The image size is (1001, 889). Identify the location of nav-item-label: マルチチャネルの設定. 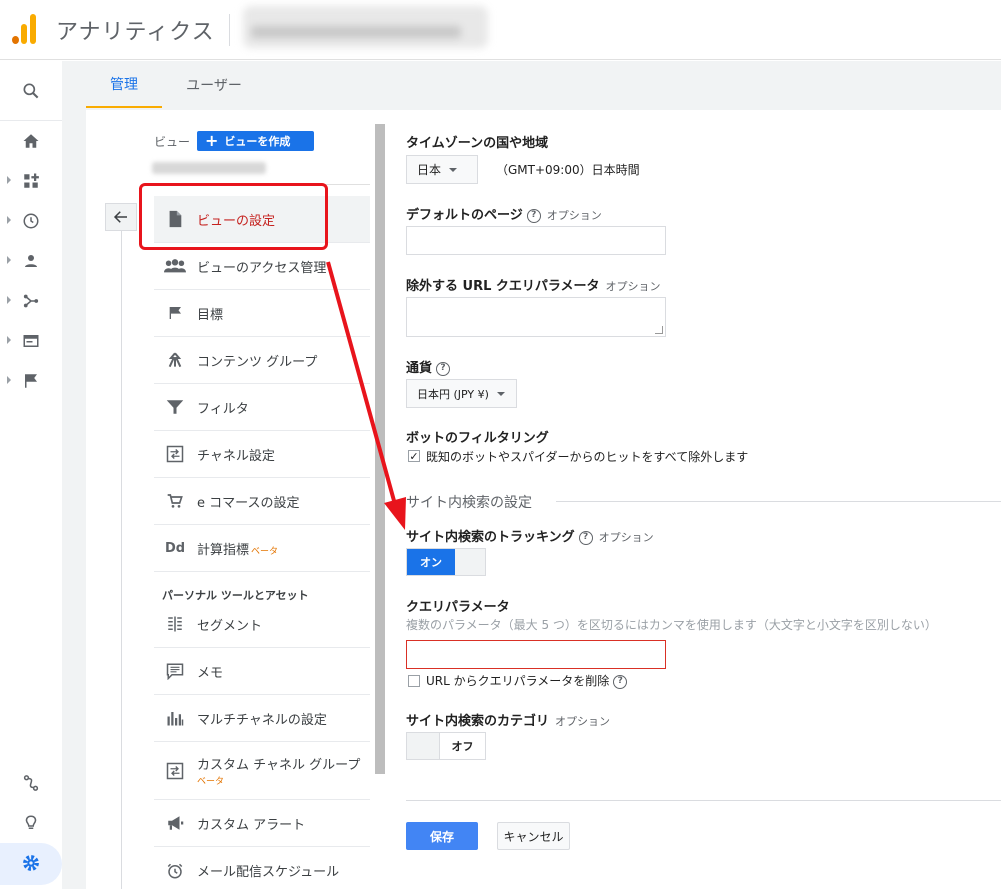
(262, 720).